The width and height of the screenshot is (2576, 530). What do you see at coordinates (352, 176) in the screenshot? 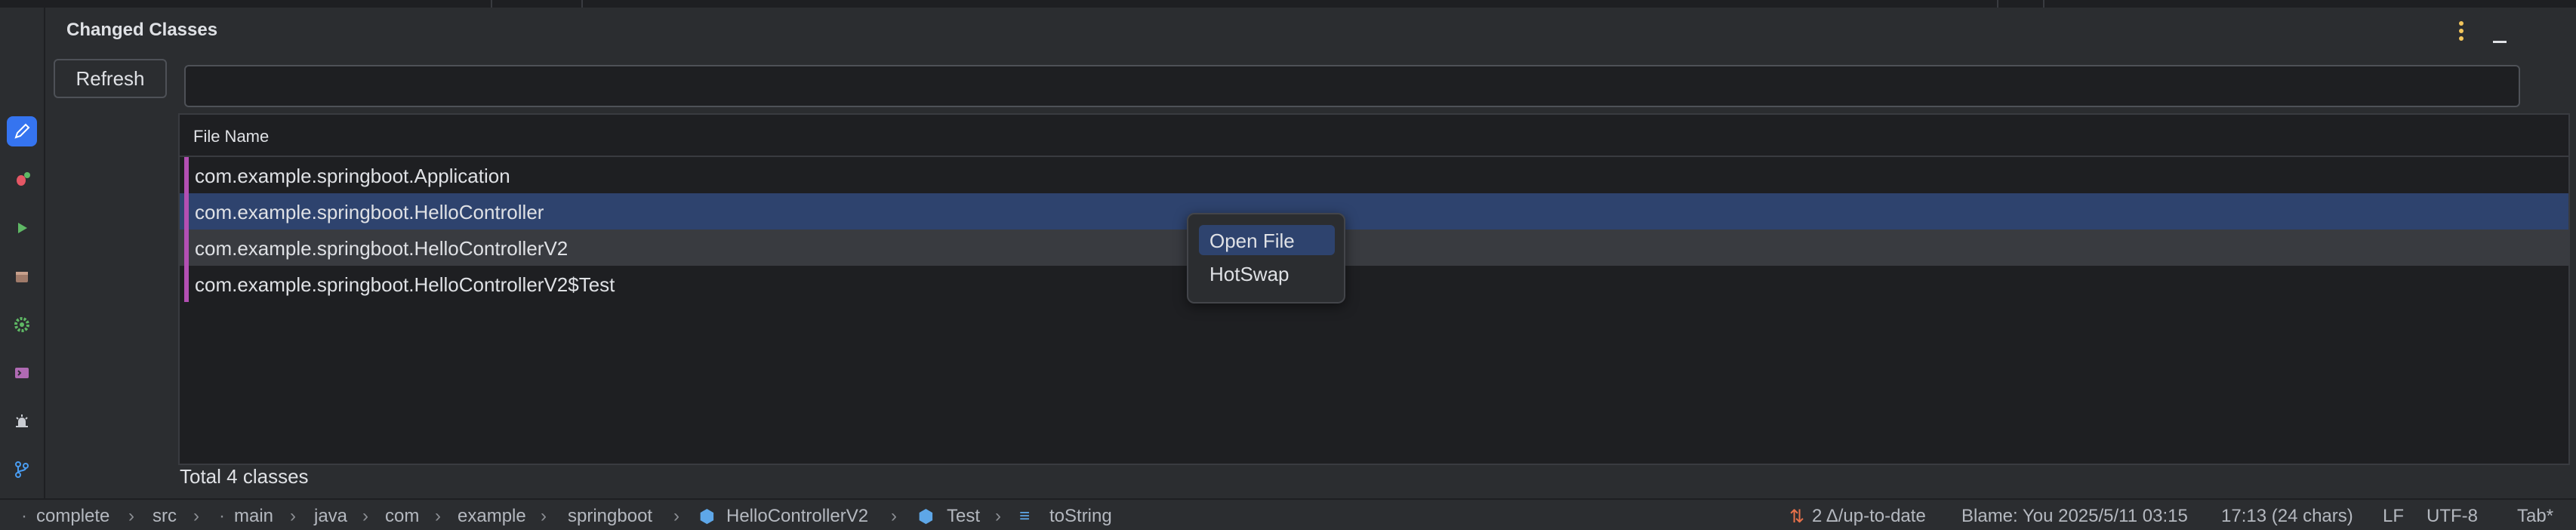
I see `row-file-name: com.example.springboot.Application` at bounding box center [352, 176].